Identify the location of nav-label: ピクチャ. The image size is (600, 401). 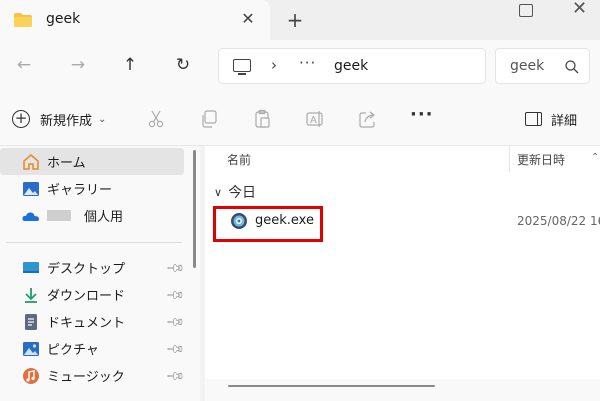
(73, 350).